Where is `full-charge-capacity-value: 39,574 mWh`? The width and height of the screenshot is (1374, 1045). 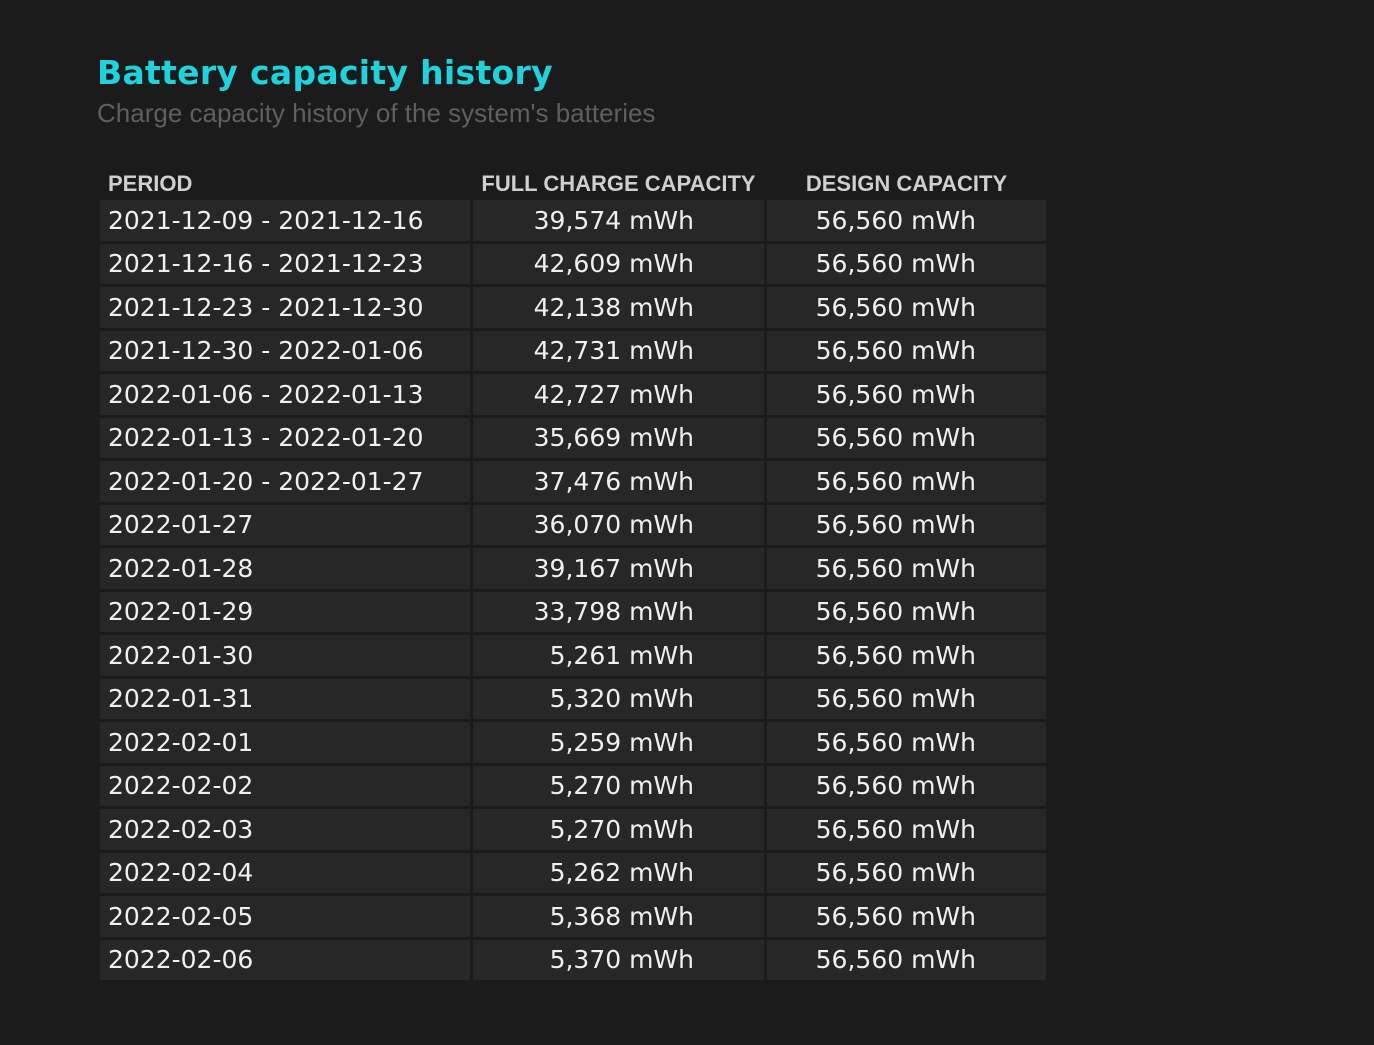 full-charge-capacity-value: 39,574 mWh is located at coordinates (613, 220).